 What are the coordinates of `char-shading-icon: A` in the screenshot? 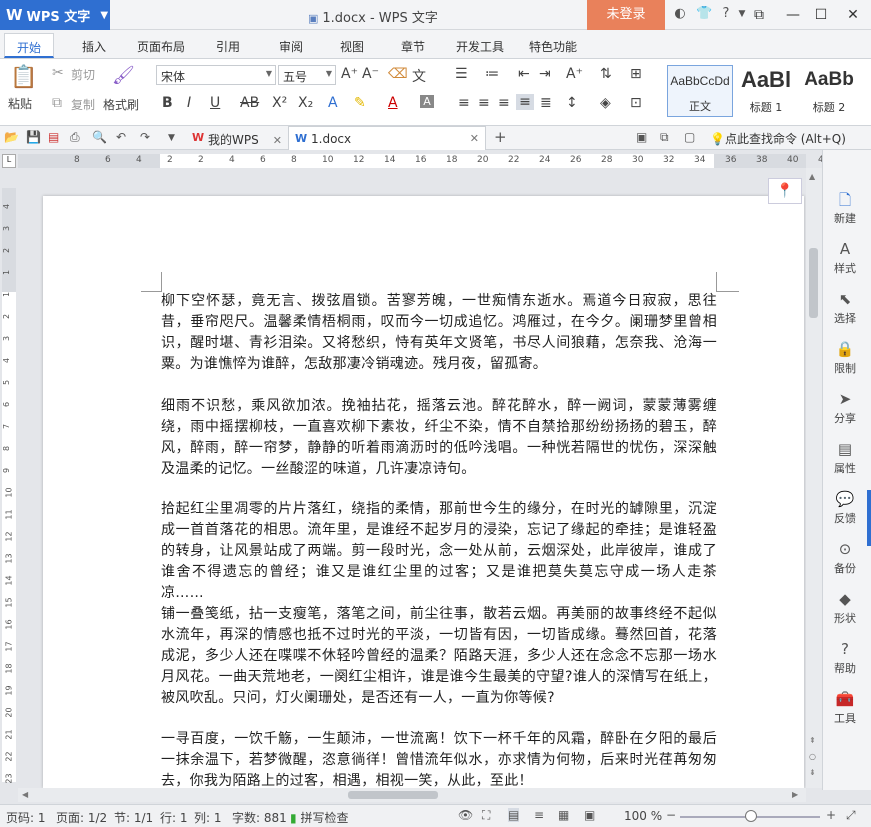 It's located at (427, 101).